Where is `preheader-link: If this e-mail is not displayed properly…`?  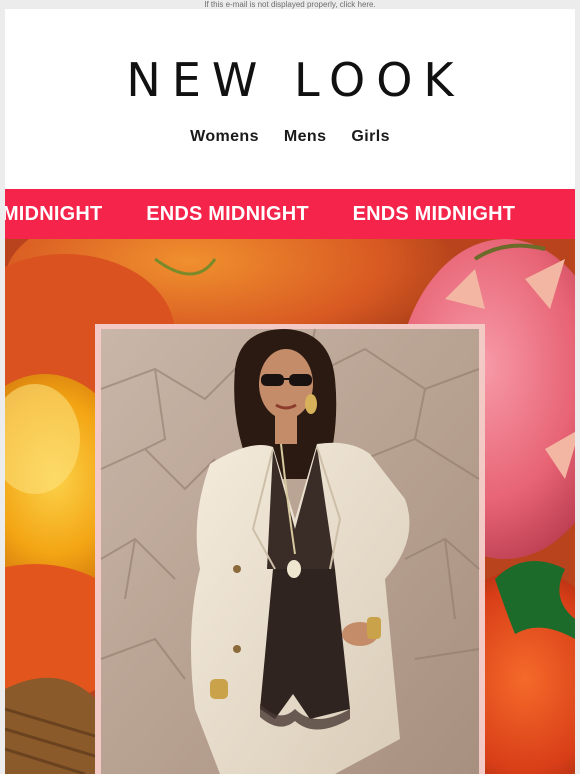
preheader-link: If this e-mail is not displayed properly… is located at coordinates (289, 4).